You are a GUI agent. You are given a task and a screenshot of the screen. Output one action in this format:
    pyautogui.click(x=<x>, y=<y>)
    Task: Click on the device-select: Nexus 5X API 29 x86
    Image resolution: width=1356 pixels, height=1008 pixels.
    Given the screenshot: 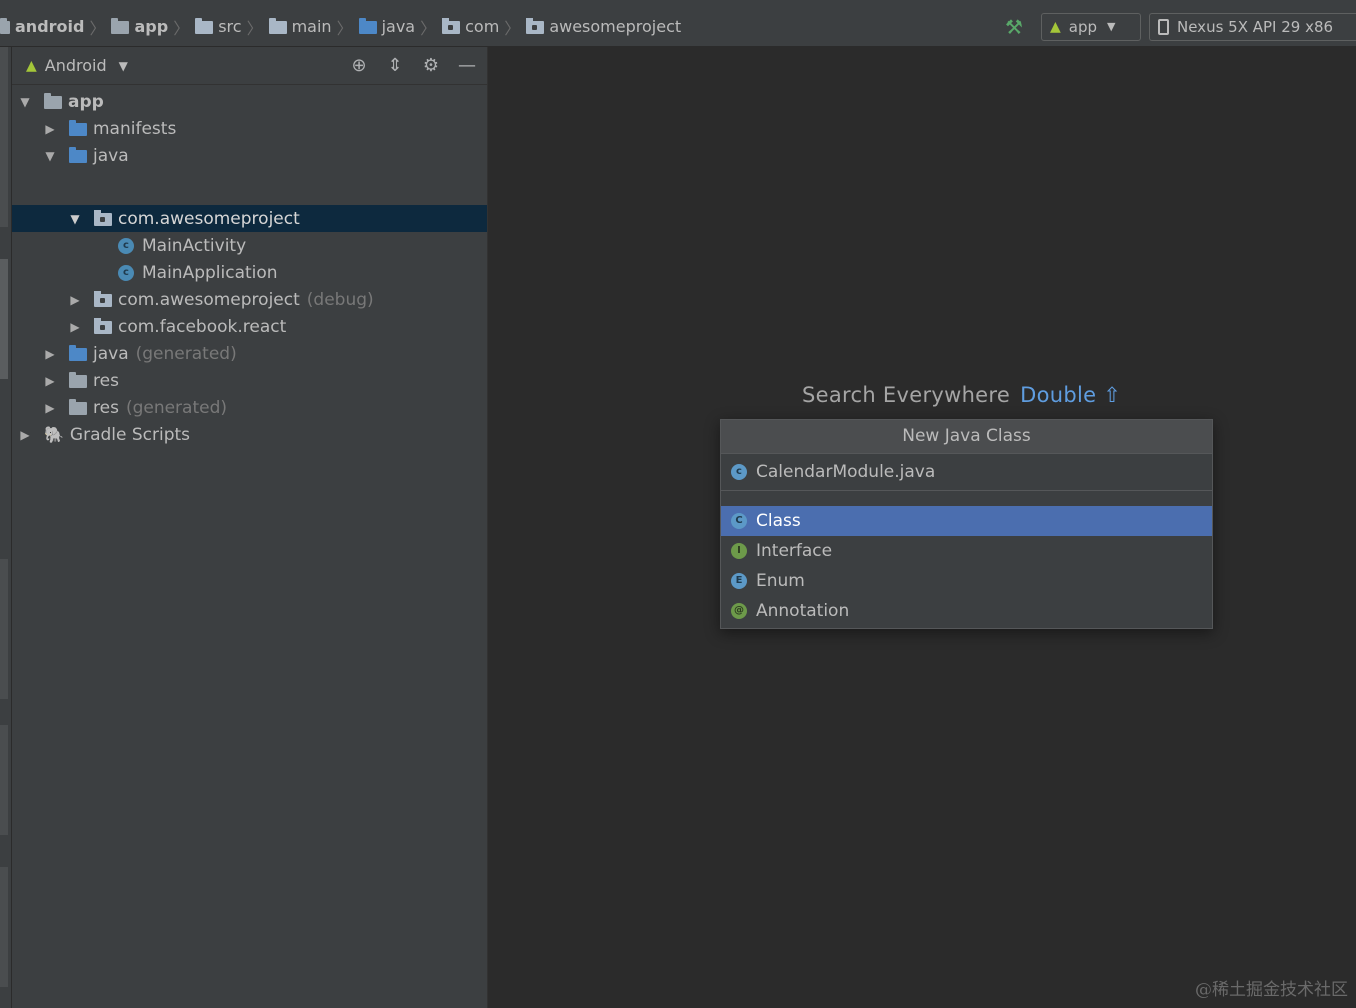 What is the action you would take?
    pyautogui.click(x=1252, y=26)
    